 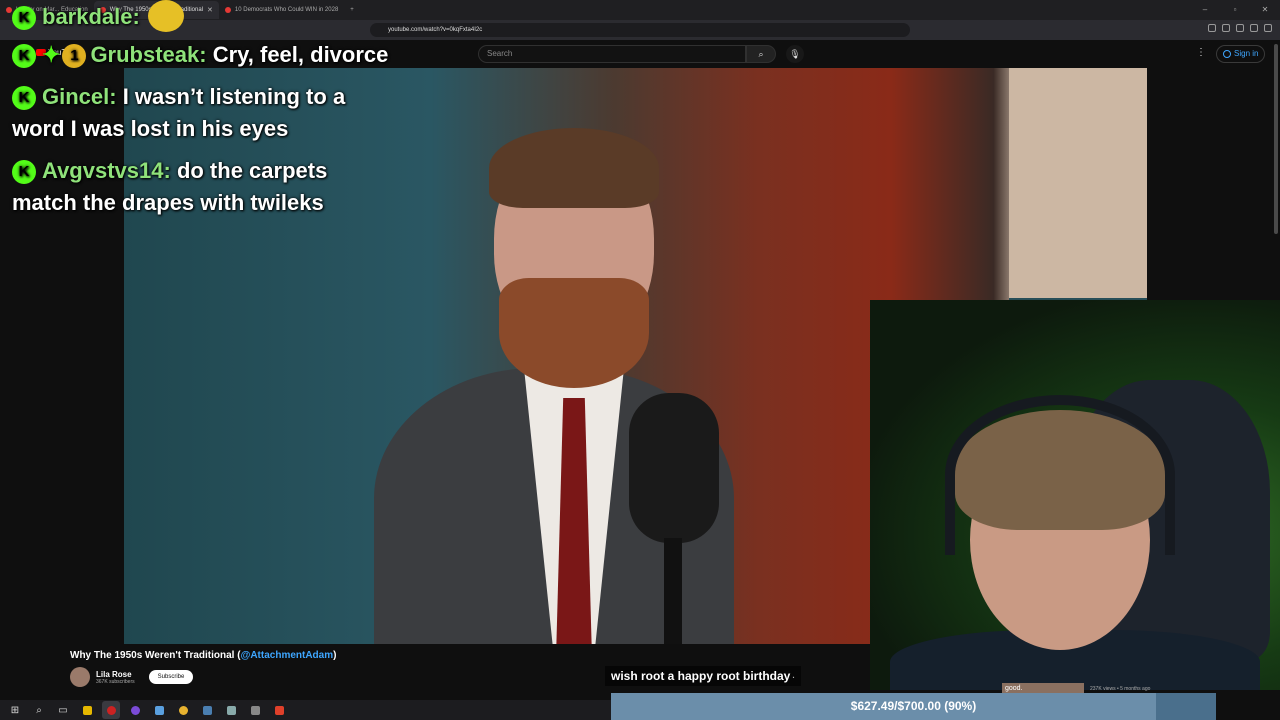 I want to click on minimize-icon: –, so click(x=1205, y=10).